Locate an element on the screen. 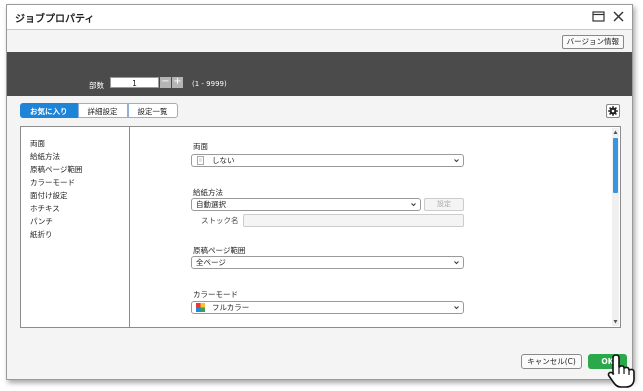 This screenshot has height=391, width=643. scrollbar-thumb is located at coordinates (615, 165).